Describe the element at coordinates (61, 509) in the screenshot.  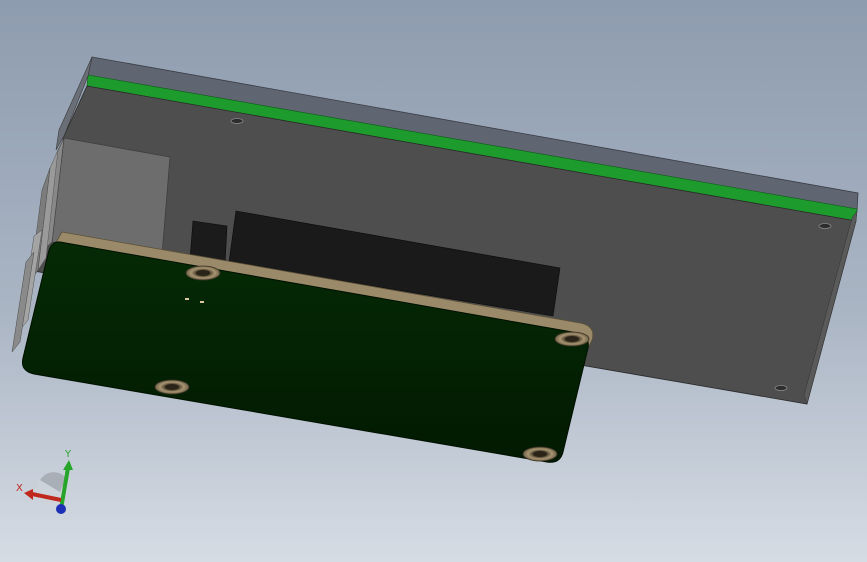
I see `z-axis-dot` at that location.